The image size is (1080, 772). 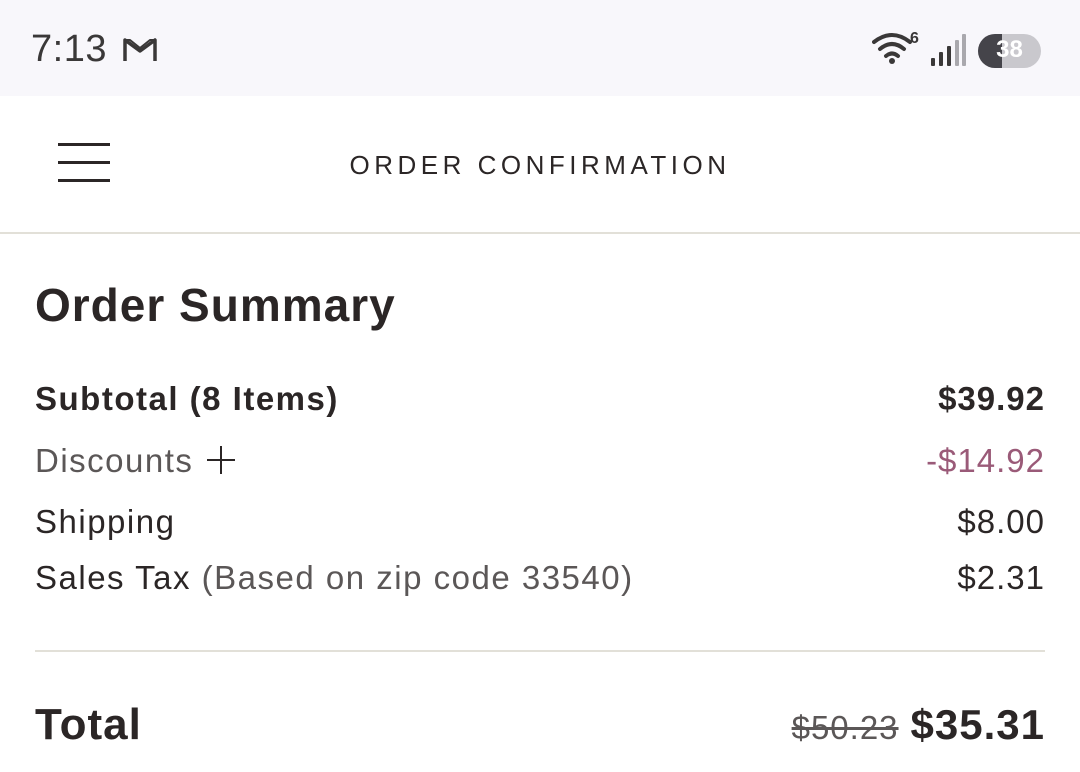 I want to click on status-time: 7:13, so click(x=69, y=49).